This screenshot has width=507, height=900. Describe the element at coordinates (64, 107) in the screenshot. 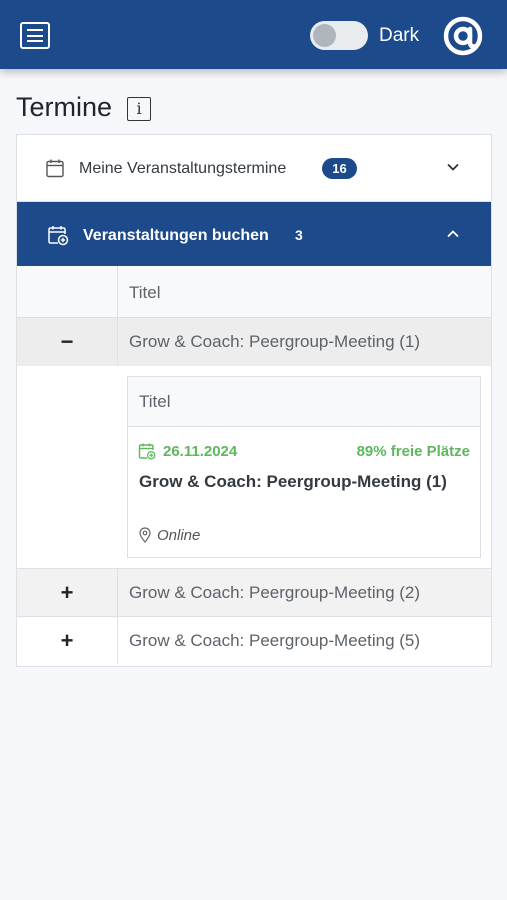

I see `page-title: Termine` at that location.